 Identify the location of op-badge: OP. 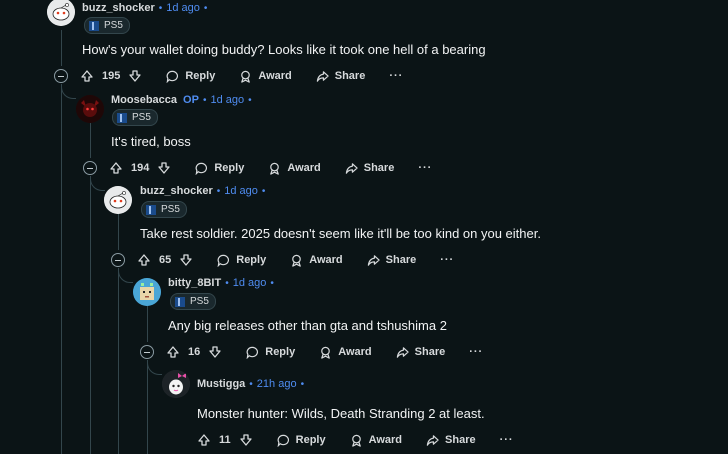
(191, 100).